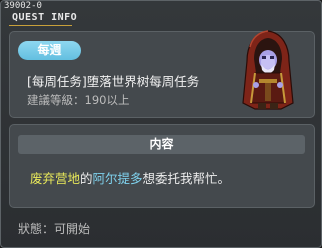 This screenshot has width=322, height=248. Describe the element at coordinates (113, 81) in the screenshot. I see `quest-name: [每周任务]堕落世界树每周任务` at that location.